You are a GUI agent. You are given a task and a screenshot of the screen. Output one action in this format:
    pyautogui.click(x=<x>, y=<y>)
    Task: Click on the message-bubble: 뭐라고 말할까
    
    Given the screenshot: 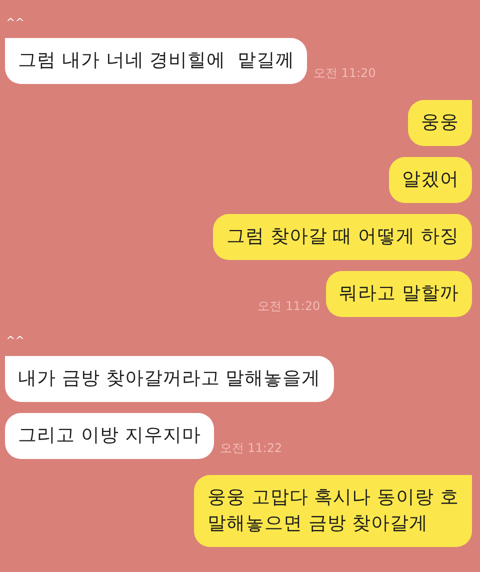 What is the action you would take?
    pyautogui.click(x=399, y=294)
    